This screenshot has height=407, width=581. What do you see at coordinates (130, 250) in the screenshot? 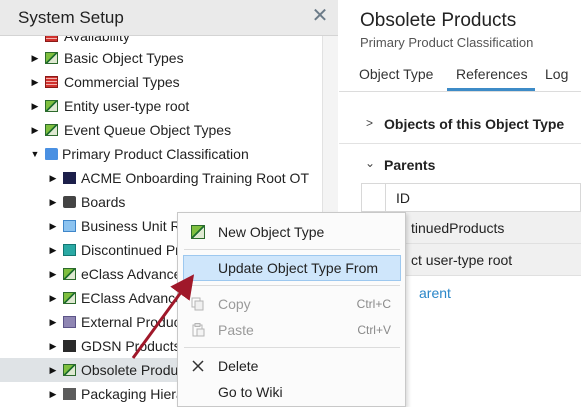
I see `tree-item-label: Discontinued Pr` at bounding box center [130, 250].